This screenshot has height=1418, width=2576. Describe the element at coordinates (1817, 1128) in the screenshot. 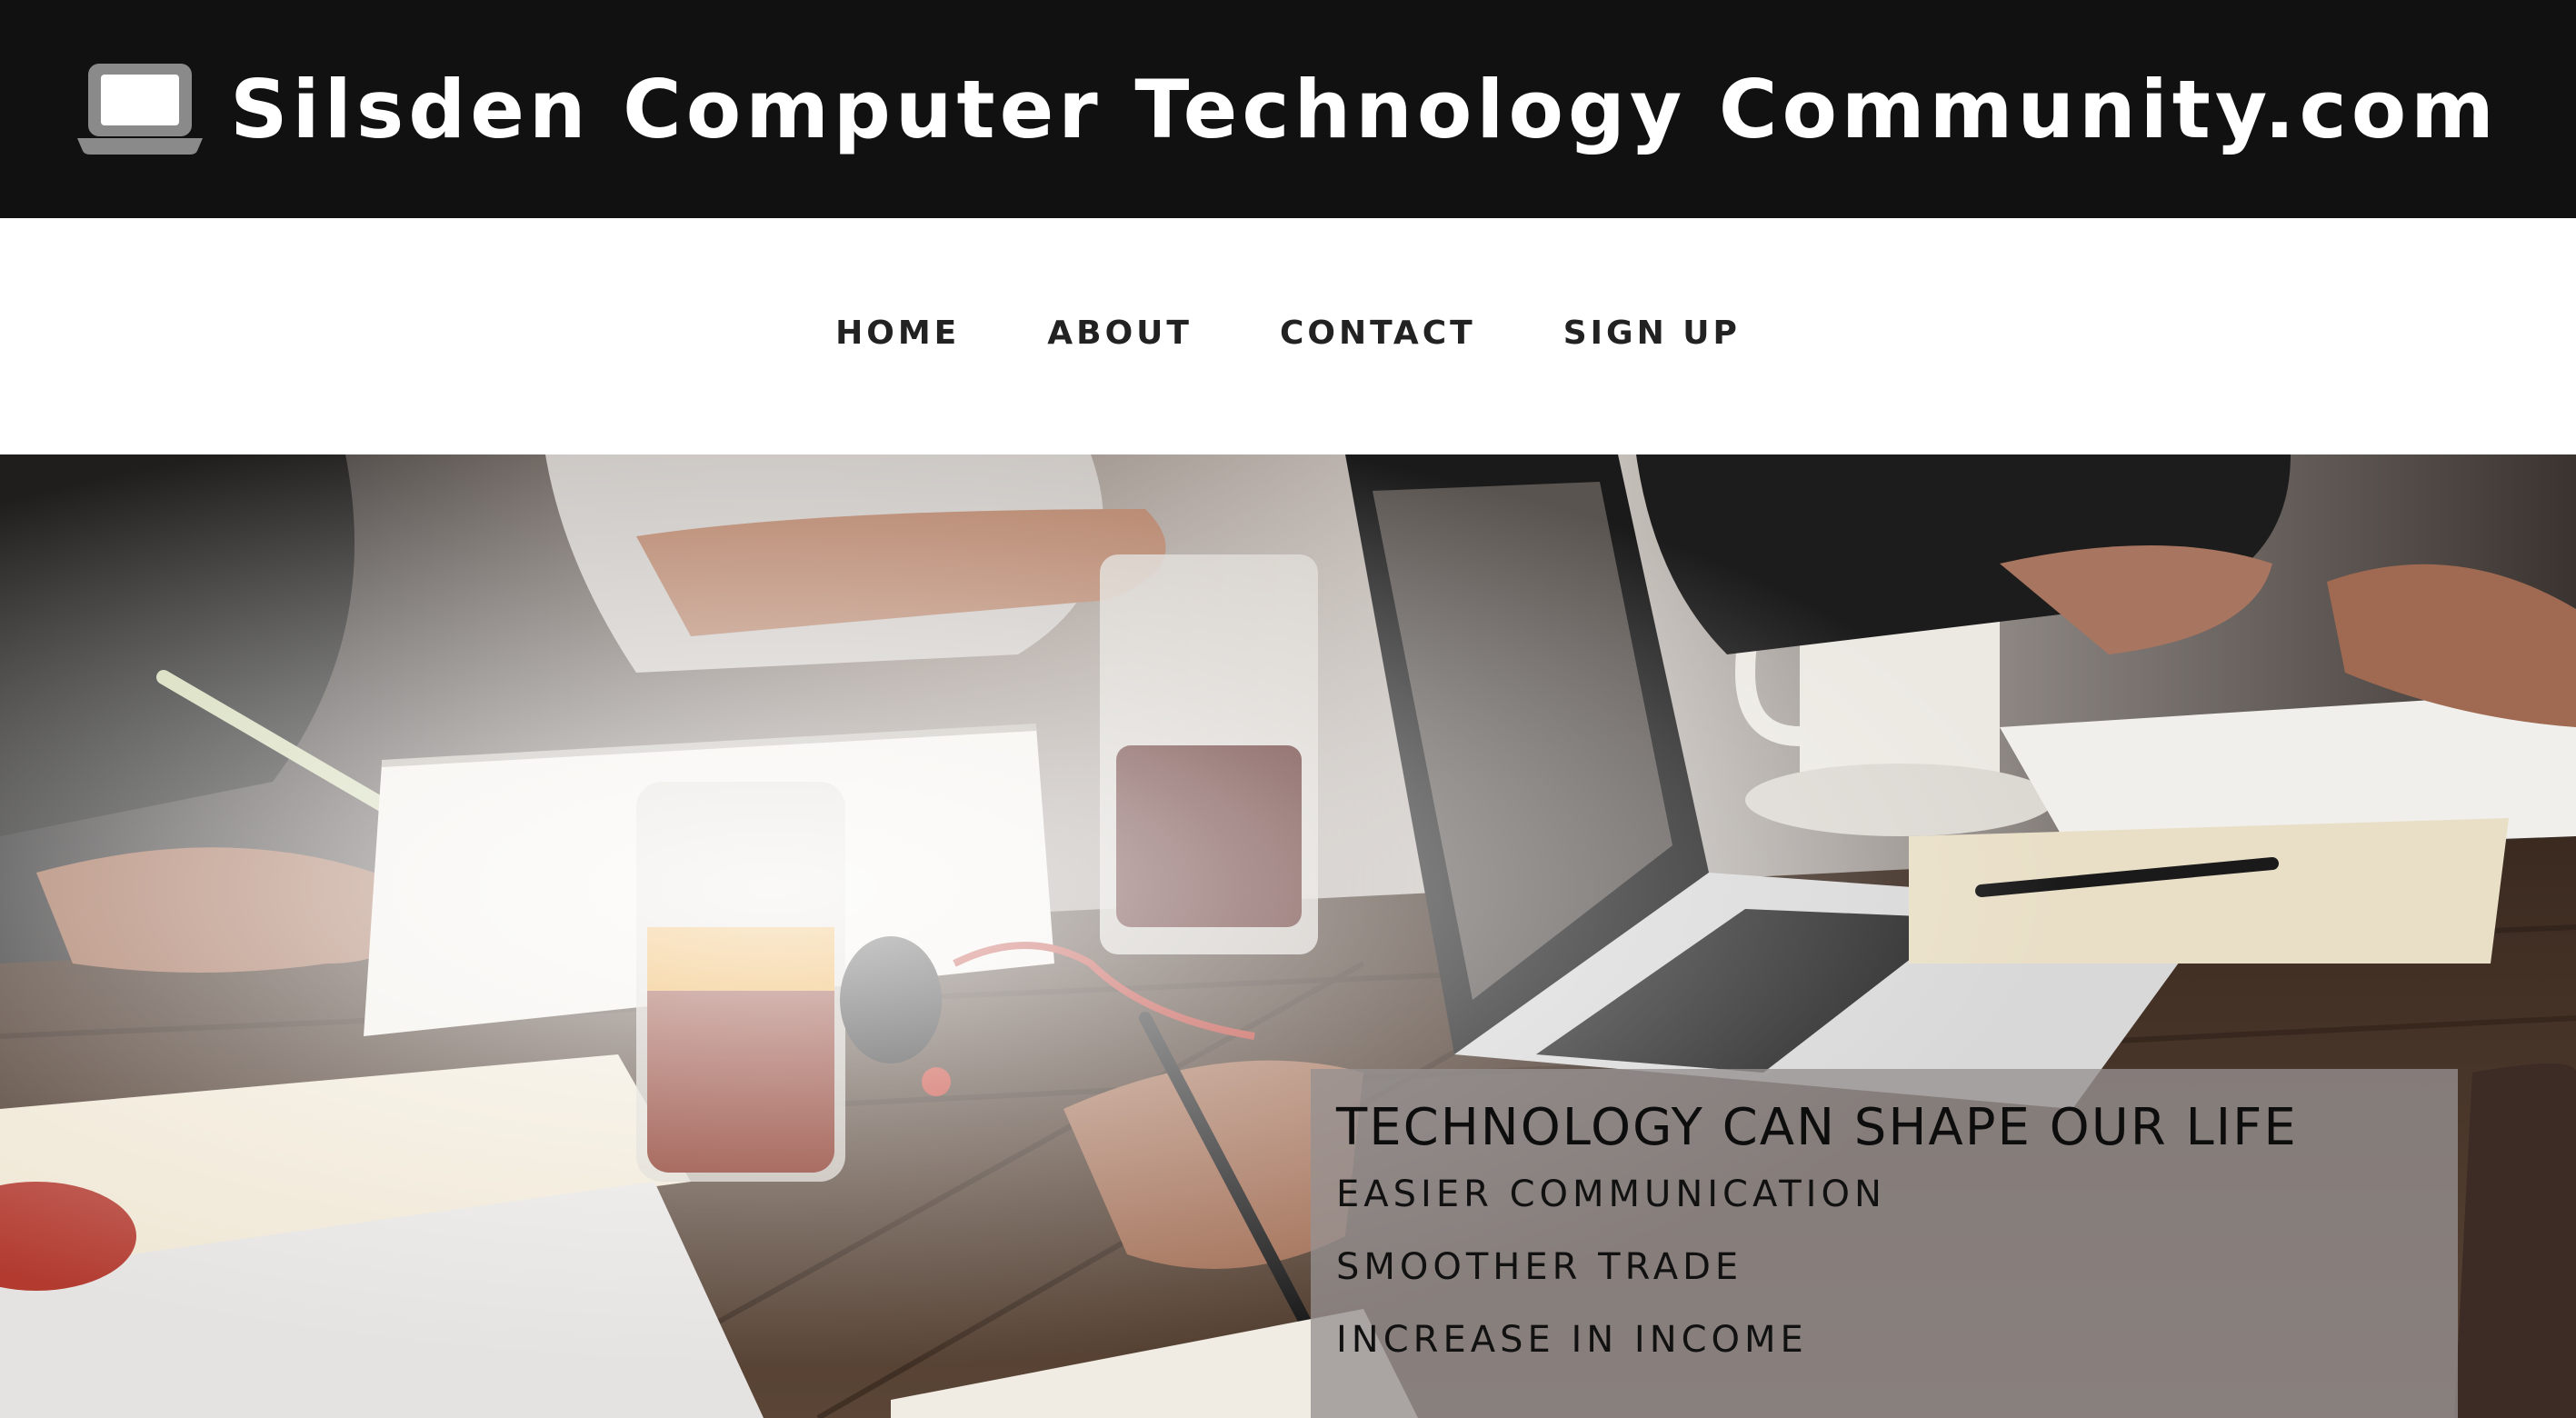

I see `caption-heading: TECHNOLOGY CAN SHAPE OUR LIFE` at that location.